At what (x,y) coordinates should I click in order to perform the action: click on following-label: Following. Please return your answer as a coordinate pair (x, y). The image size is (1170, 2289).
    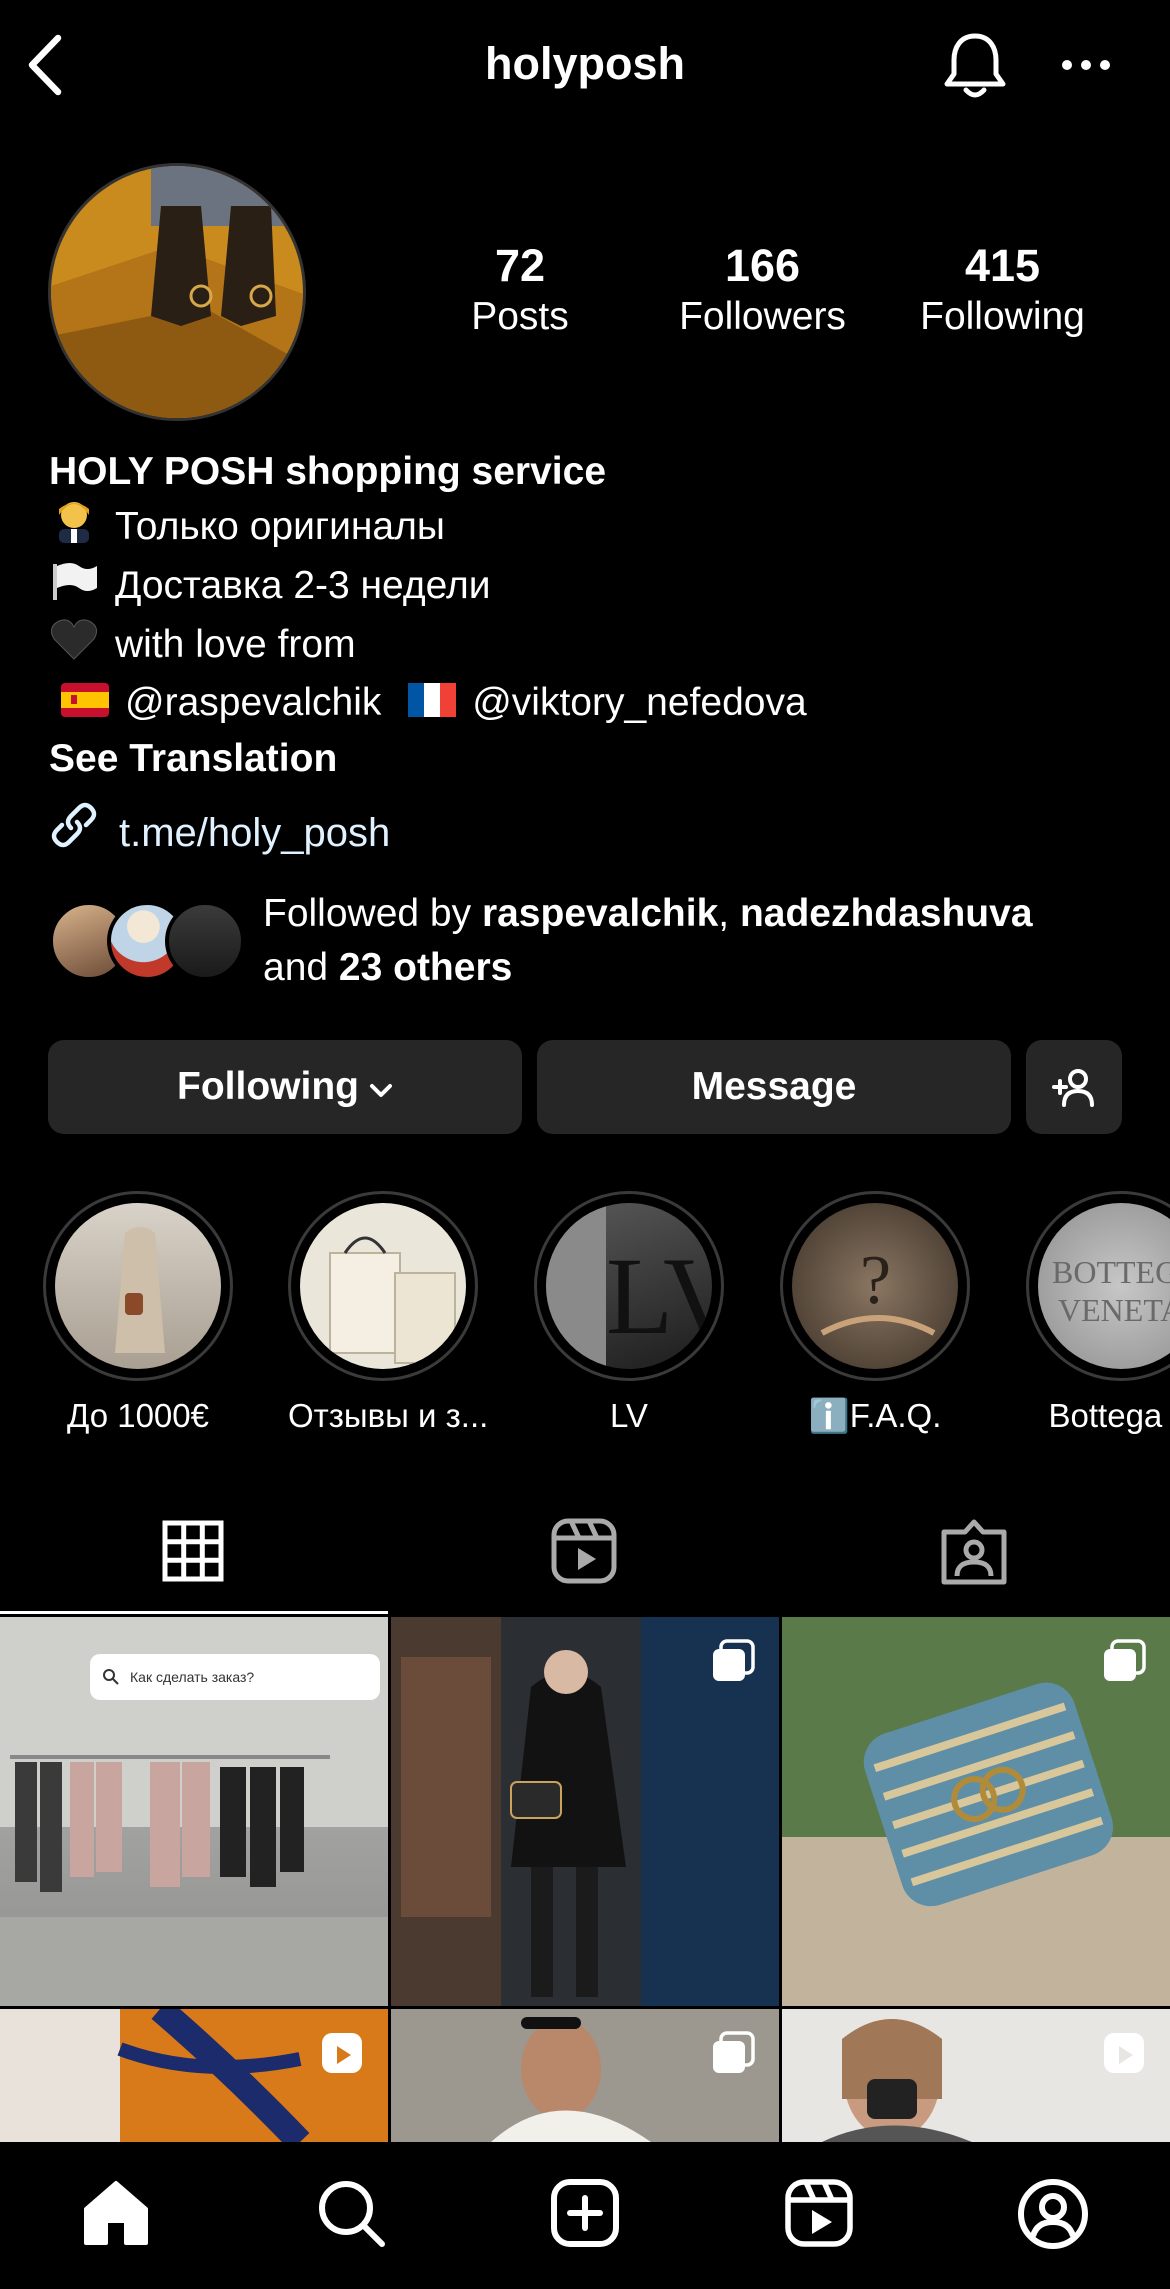
    Looking at the image, I should click on (1002, 316).